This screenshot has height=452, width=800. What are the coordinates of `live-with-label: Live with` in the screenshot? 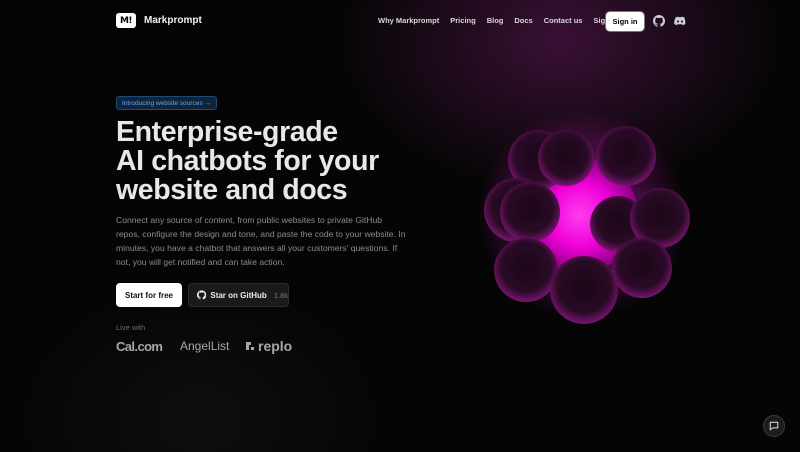 It's located at (131, 327).